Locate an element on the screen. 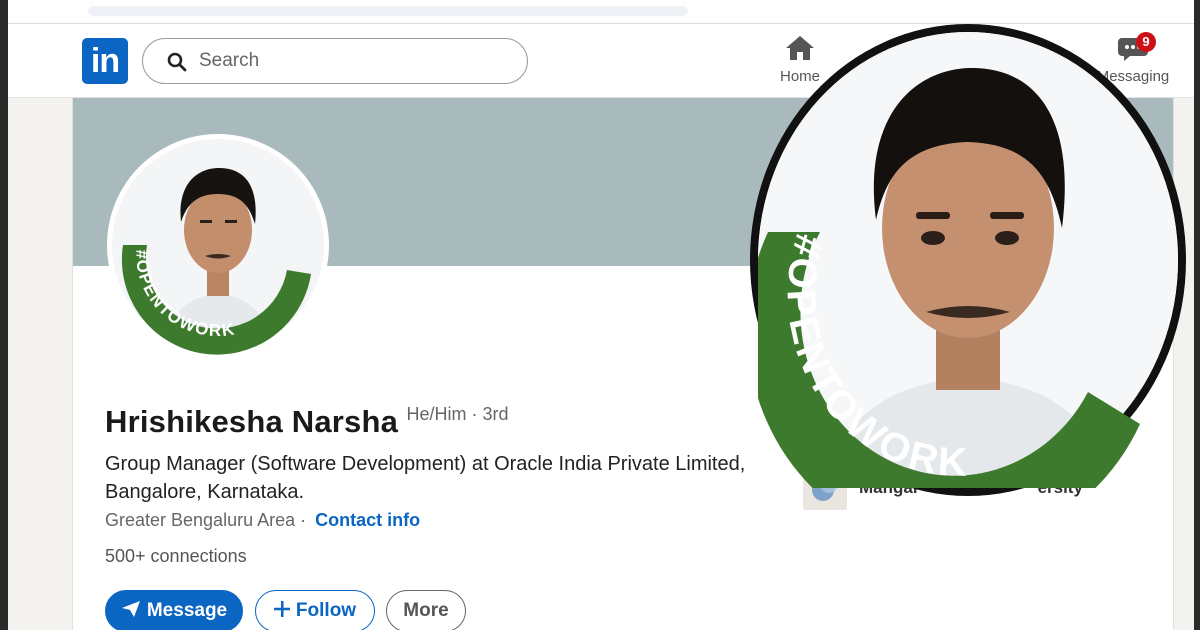 This screenshot has height=630, width=1200. message-button: Message is located at coordinates (174, 610).